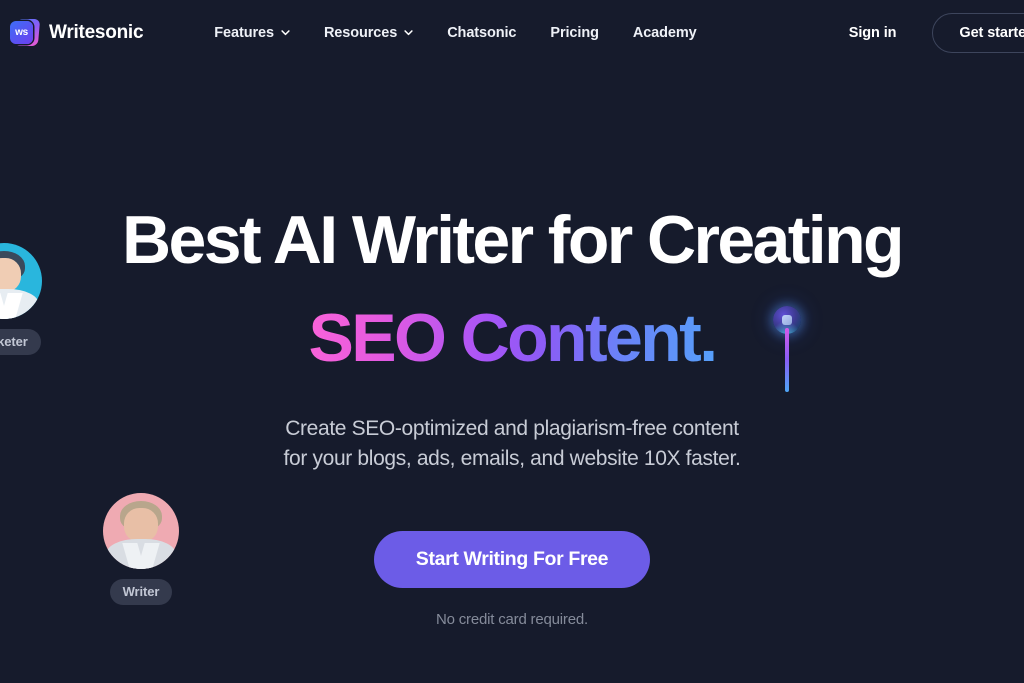 The image size is (1024, 683). I want to click on brand-name: Writesonic, so click(96, 32).